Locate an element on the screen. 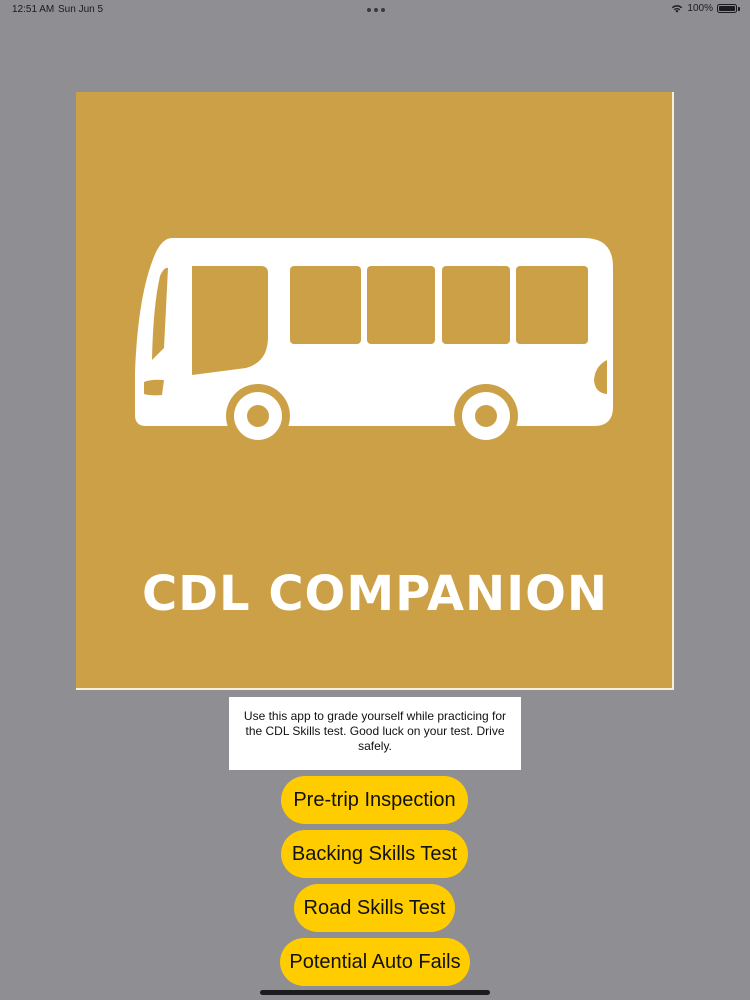 This screenshot has width=750, height=1000. status-right: 100% is located at coordinates (705, 8).